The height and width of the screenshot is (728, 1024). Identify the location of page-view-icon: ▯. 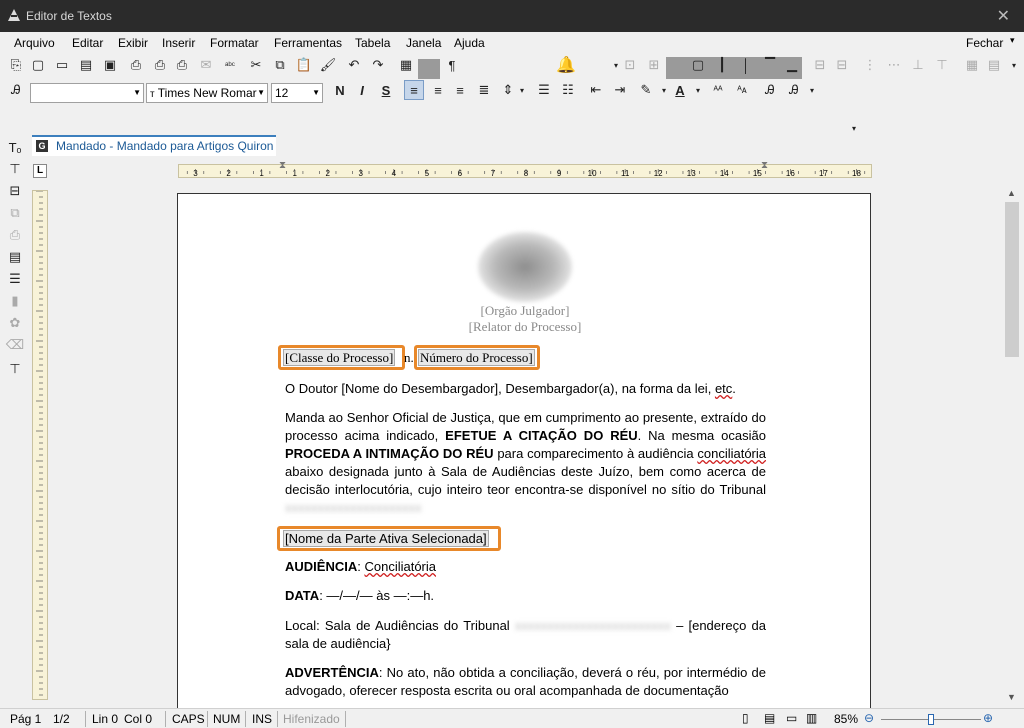
(745, 718).